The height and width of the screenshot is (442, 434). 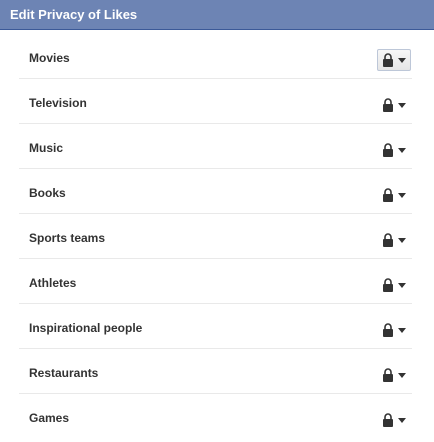 I want to click on category-row-sports-teams: Sports teams, so click(x=215, y=236).